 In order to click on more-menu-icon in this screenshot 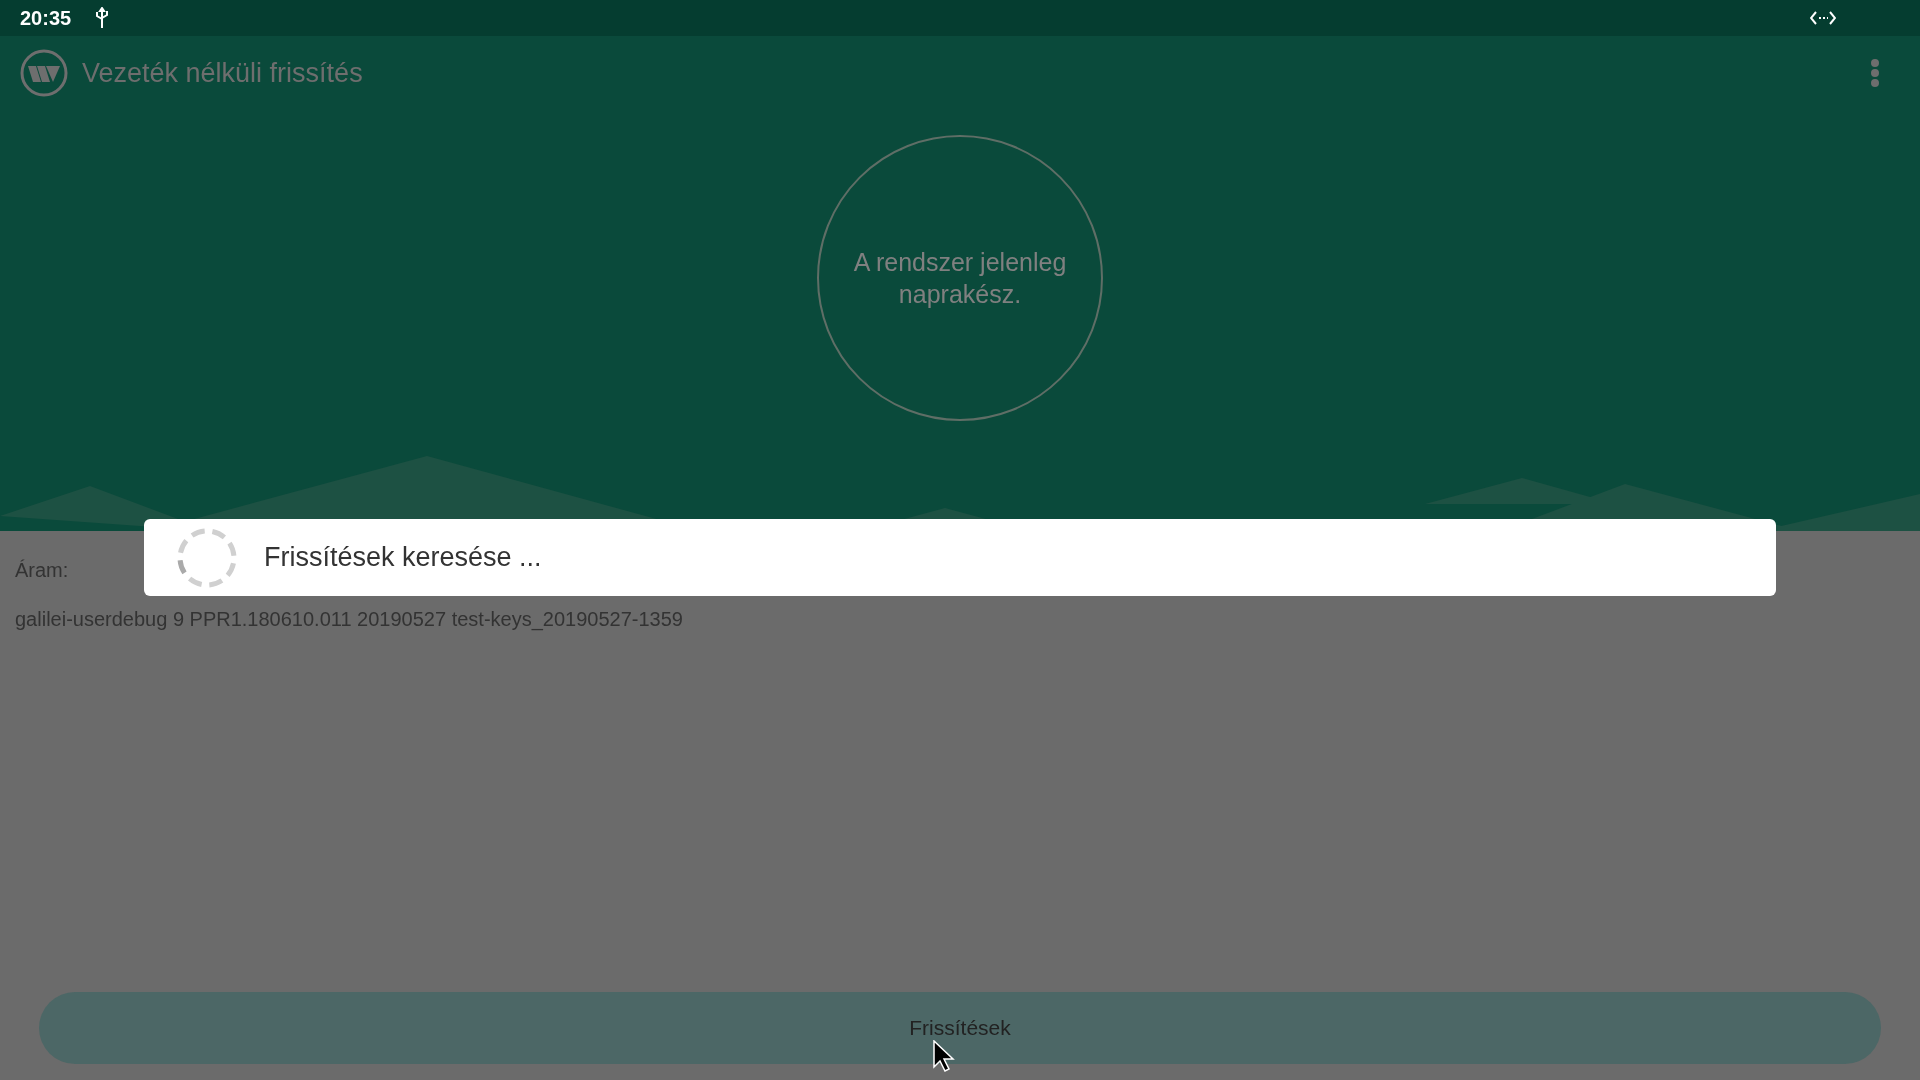, I will do `click(1875, 73)`.